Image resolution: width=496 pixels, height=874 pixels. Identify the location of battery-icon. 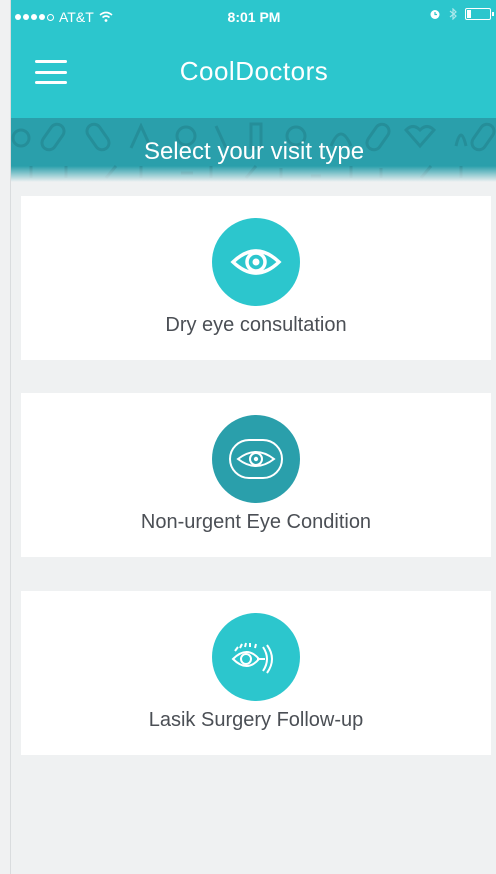
(479, 14).